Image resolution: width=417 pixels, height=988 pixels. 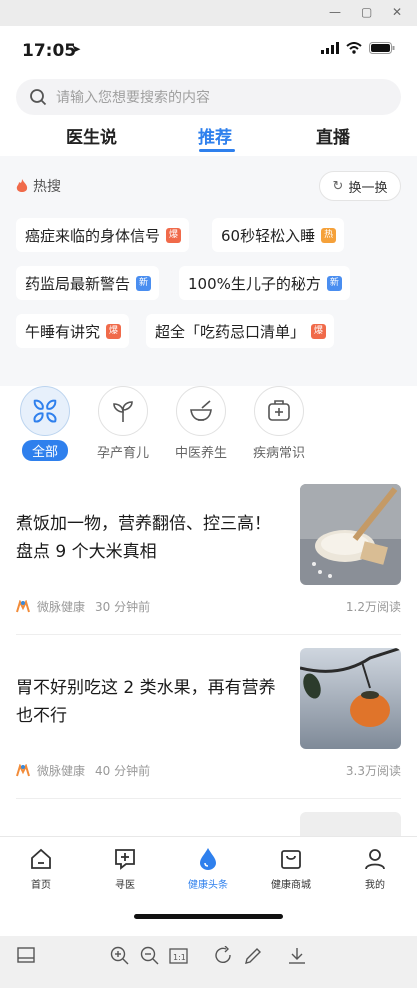 I want to click on category-tcm: 中医养生, so click(x=201, y=423).